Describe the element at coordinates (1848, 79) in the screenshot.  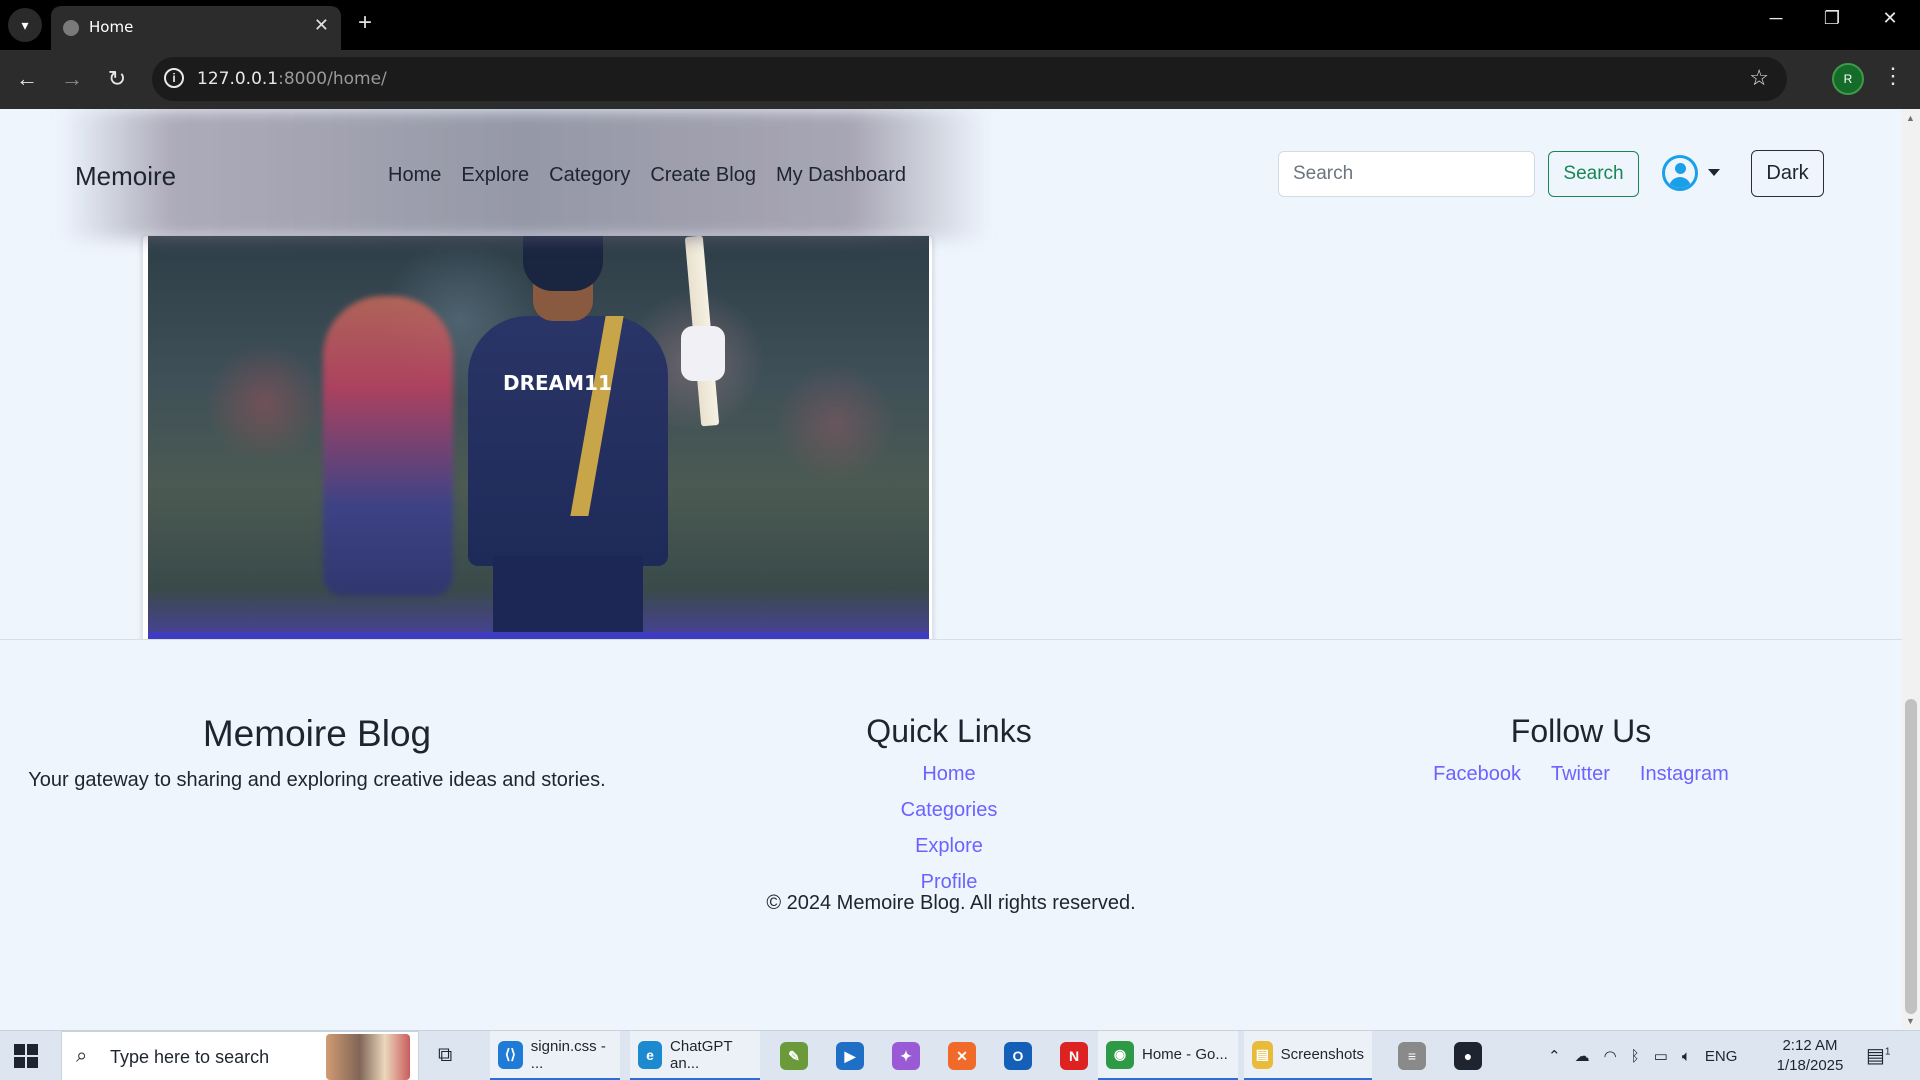
I see `profile-avatar: R` at that location.